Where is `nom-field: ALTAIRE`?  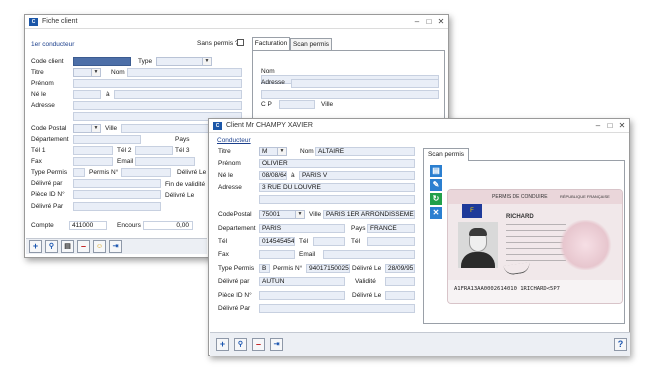 nom-field: ALTAIRE is located at coordinates (365, 151).